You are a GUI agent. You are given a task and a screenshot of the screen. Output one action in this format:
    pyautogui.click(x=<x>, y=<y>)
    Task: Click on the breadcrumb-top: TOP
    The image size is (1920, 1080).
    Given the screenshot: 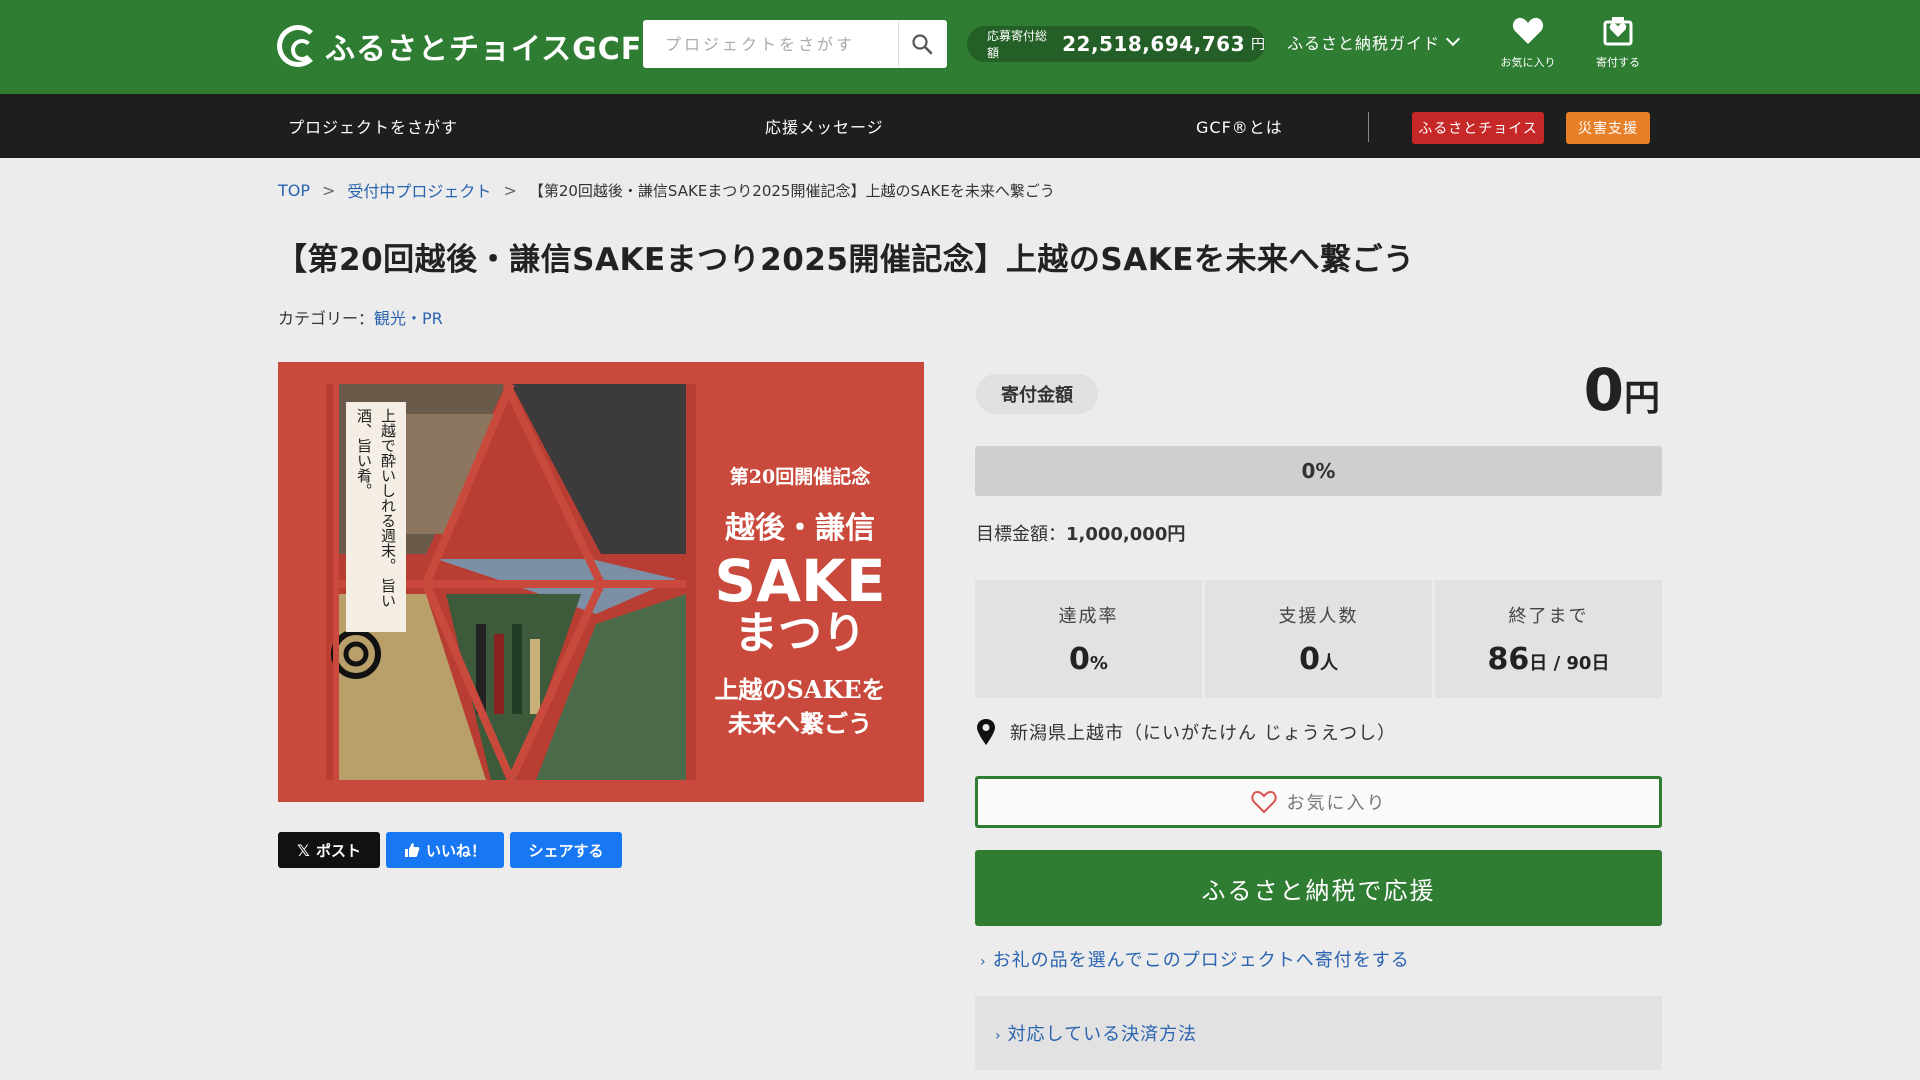 What is the action you would take?
    pyautogui.click(x=294, y=190)
    